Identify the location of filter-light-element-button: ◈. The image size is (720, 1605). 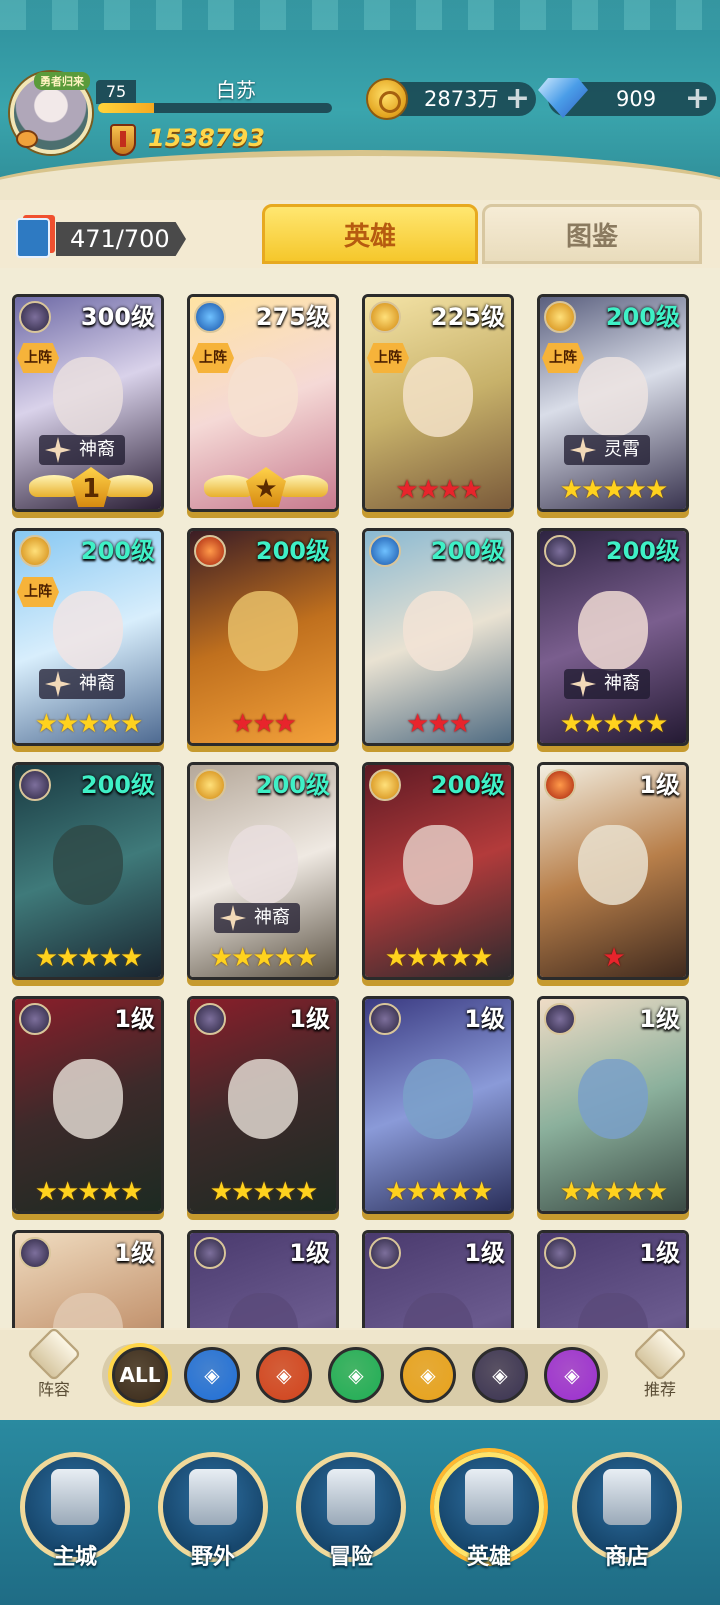
(428, 1375).